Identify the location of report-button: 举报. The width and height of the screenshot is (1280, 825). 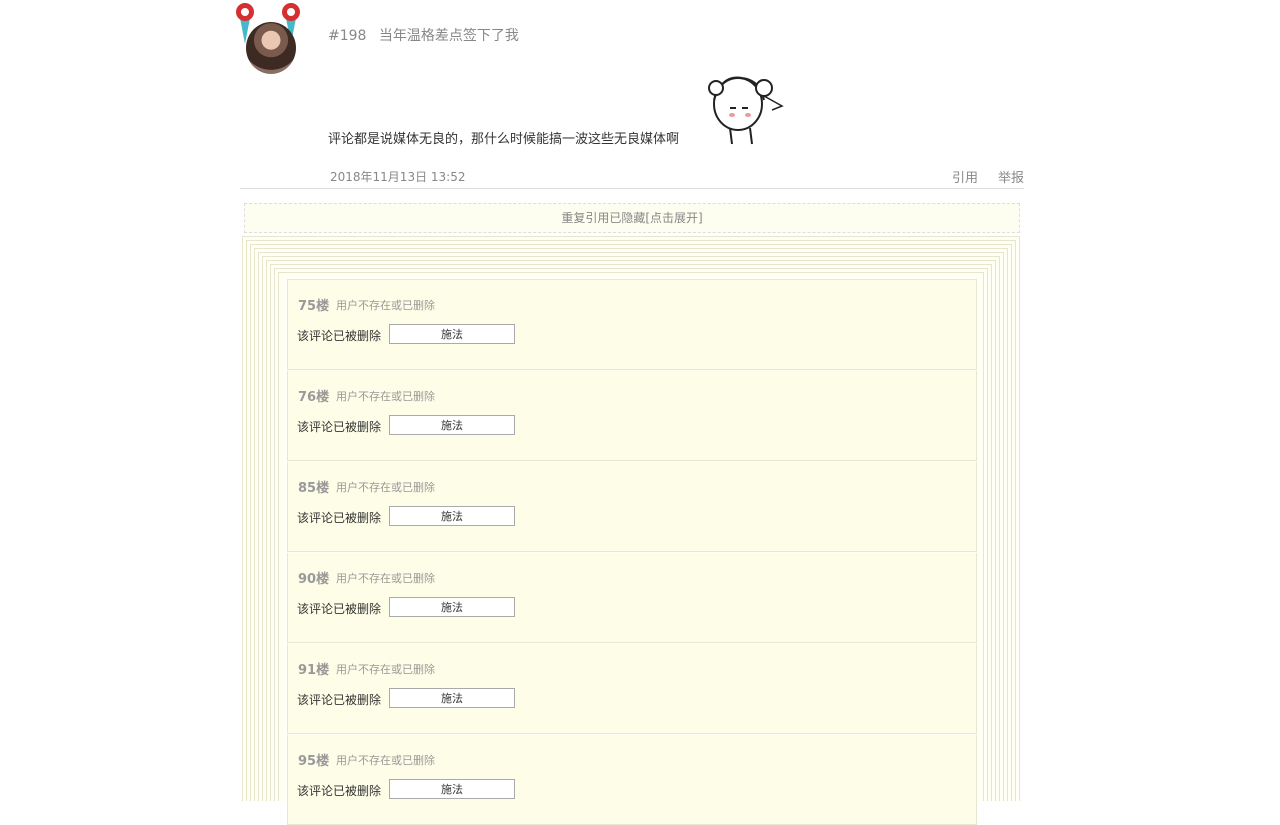
(1011, 176).